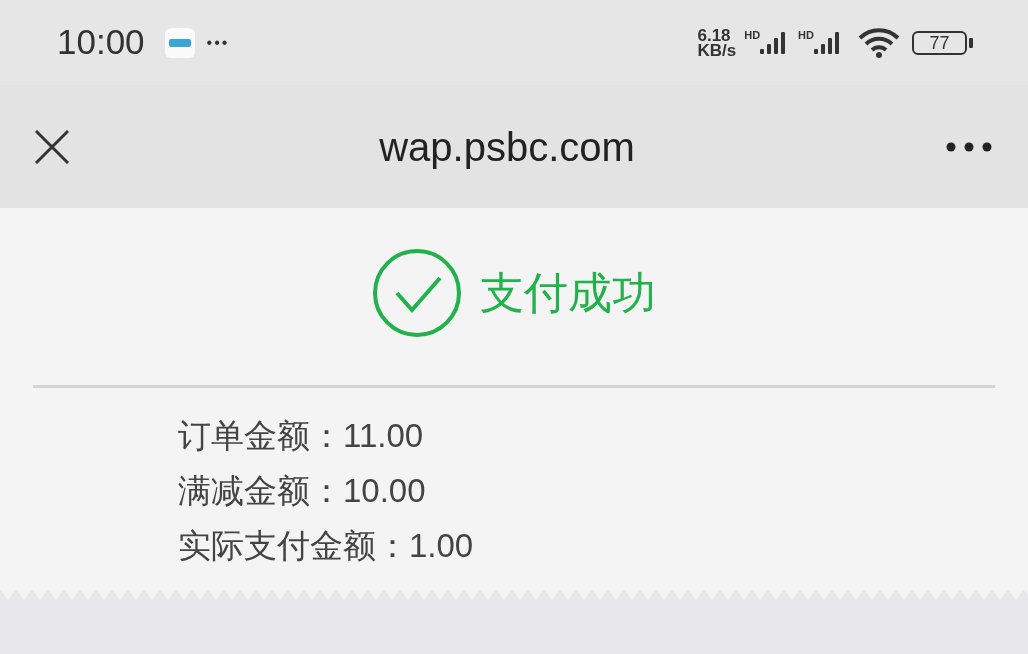  Describe the element at coordinates (326, 546) in the screenshot. I see `amount-line: 实际支付金额：1.00` at that location.